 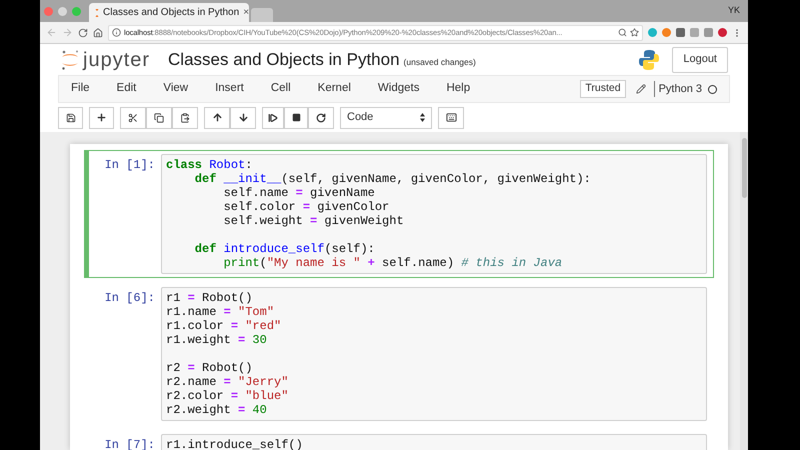 I want to click on restart-button, so click(x=321, y=117).